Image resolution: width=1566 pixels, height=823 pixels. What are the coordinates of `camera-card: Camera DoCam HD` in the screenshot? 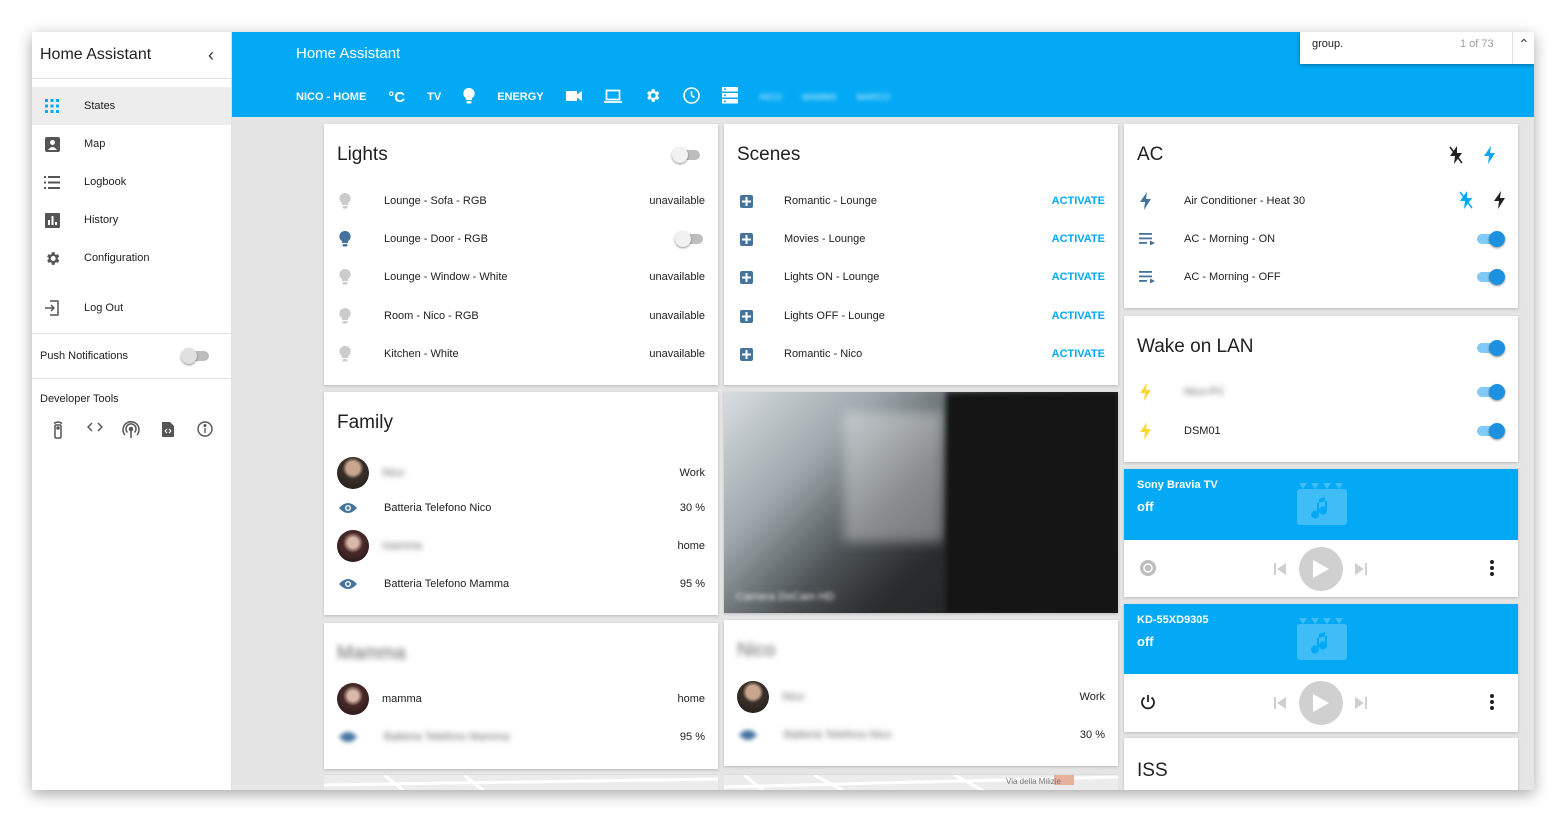 It's located at (921, 502).